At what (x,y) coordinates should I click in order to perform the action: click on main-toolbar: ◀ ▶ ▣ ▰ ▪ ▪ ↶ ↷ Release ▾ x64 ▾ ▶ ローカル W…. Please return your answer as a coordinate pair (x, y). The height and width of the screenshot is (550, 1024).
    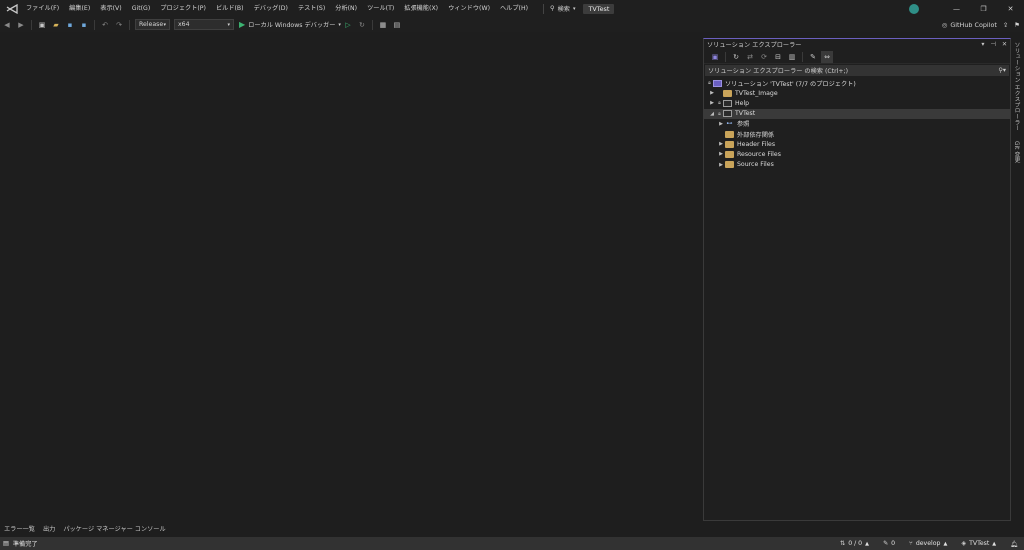
    Looking at the image, I should click on (512, 24).